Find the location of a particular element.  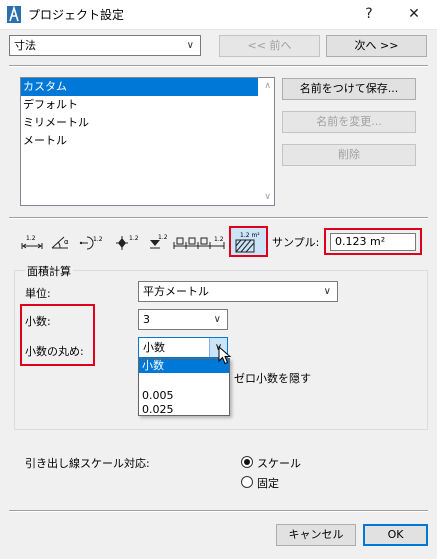

sample-value: 0.123 m² is located at coordinates (373, 242).